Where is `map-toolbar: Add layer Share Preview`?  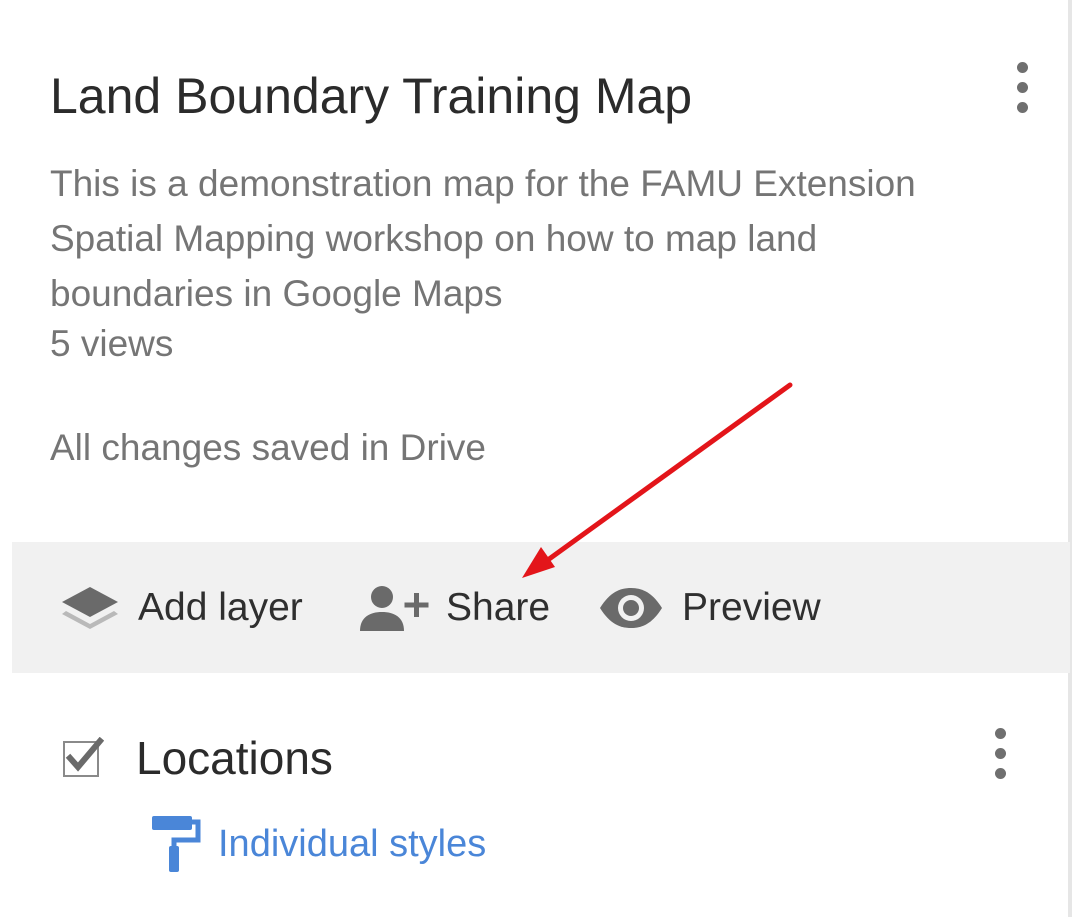 map-toolbar: Add layer Share Preview is located at coordinates (541, 607).